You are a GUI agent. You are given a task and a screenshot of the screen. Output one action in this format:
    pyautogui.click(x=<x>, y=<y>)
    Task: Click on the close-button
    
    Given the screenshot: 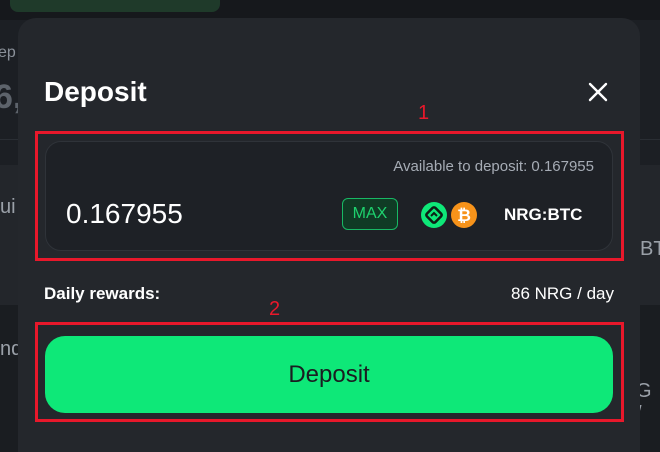 What is the action you would take?
    pyautogui.click(x=598, y=92)
    